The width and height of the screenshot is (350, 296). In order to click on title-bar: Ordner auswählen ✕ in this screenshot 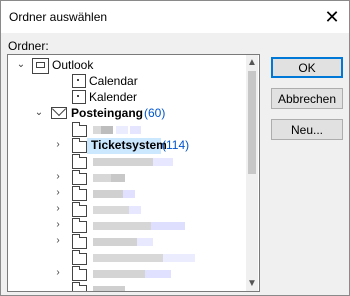, I will do `click(175, 17)`.